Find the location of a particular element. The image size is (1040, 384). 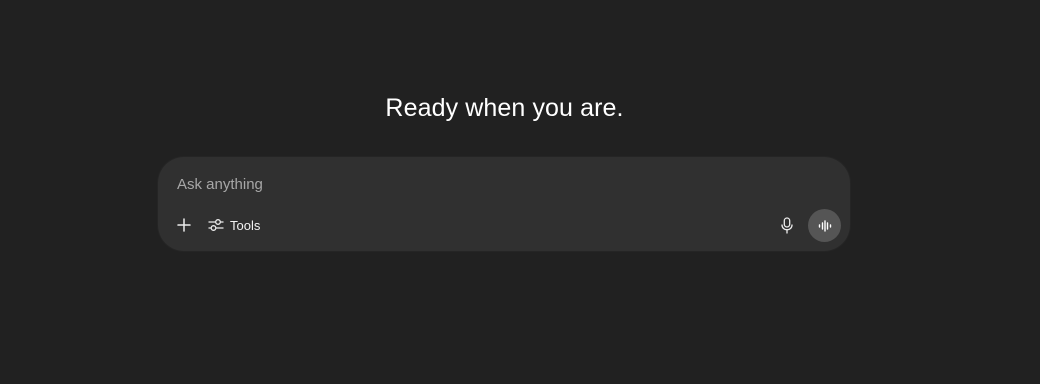

add-attachment-button is located at coordinates (184, 225).